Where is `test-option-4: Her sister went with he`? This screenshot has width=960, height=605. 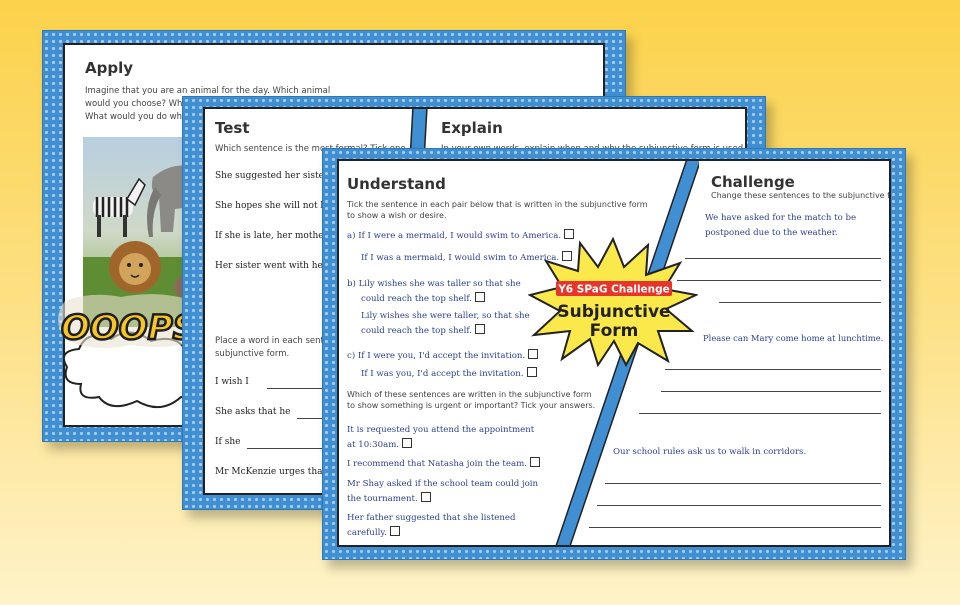 test-option-4: Her sister went with he is located at coordinates (269, 266).